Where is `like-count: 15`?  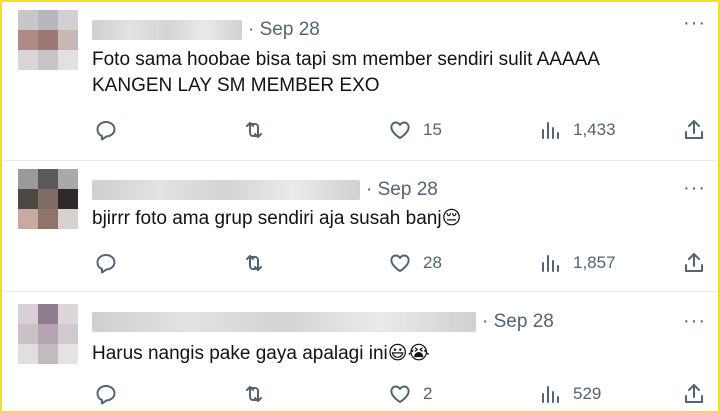
like-count: 15 is located at coordinates (432, 129).